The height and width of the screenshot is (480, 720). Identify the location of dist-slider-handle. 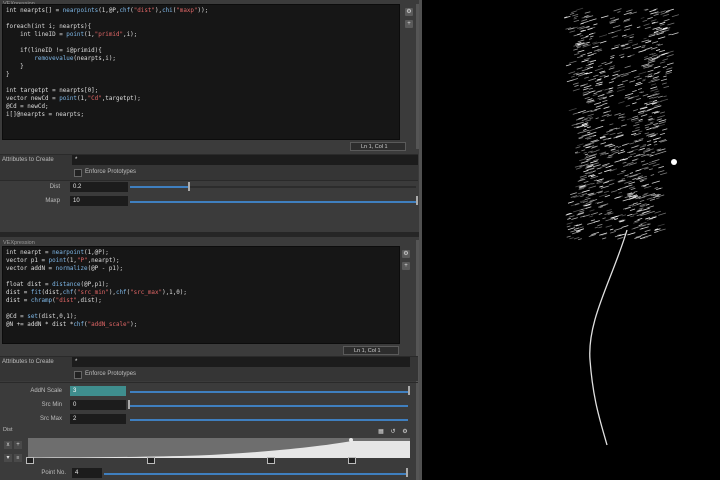
(189, 186).